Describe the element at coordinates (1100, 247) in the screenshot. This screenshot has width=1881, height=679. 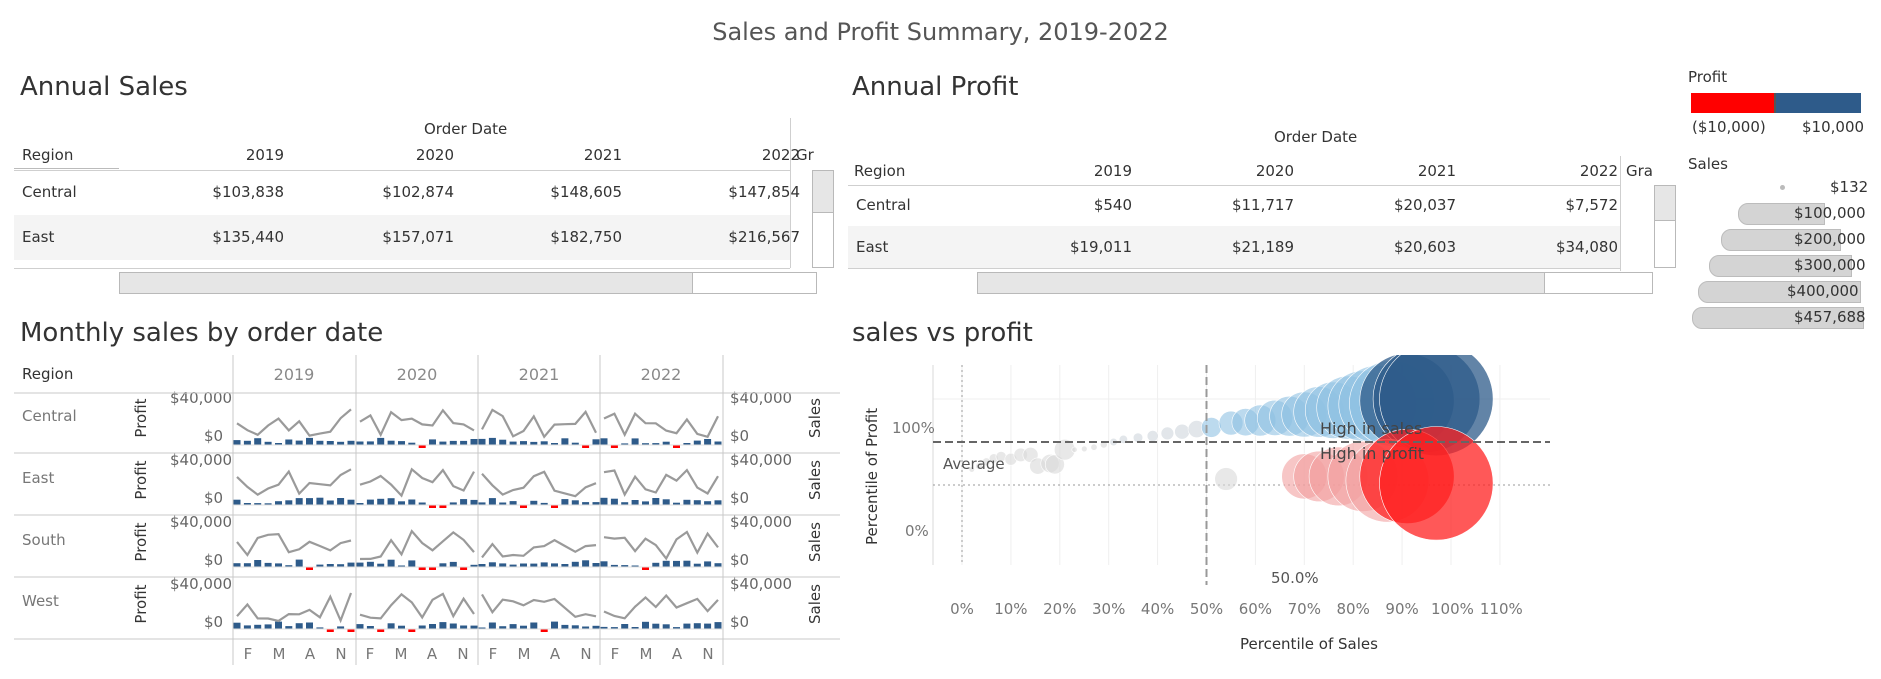
I see `table-cell: $19,011` at that location.